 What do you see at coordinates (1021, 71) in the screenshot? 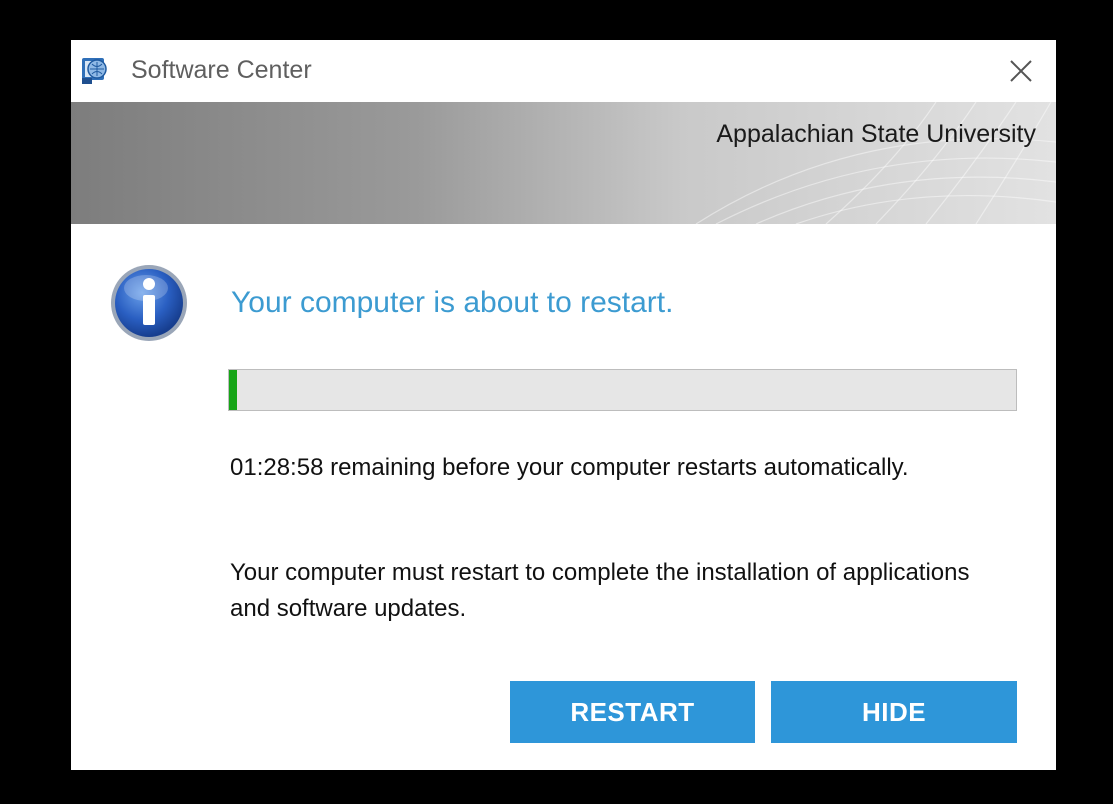
I see `close-icon` at bounding box center [1021, 71].